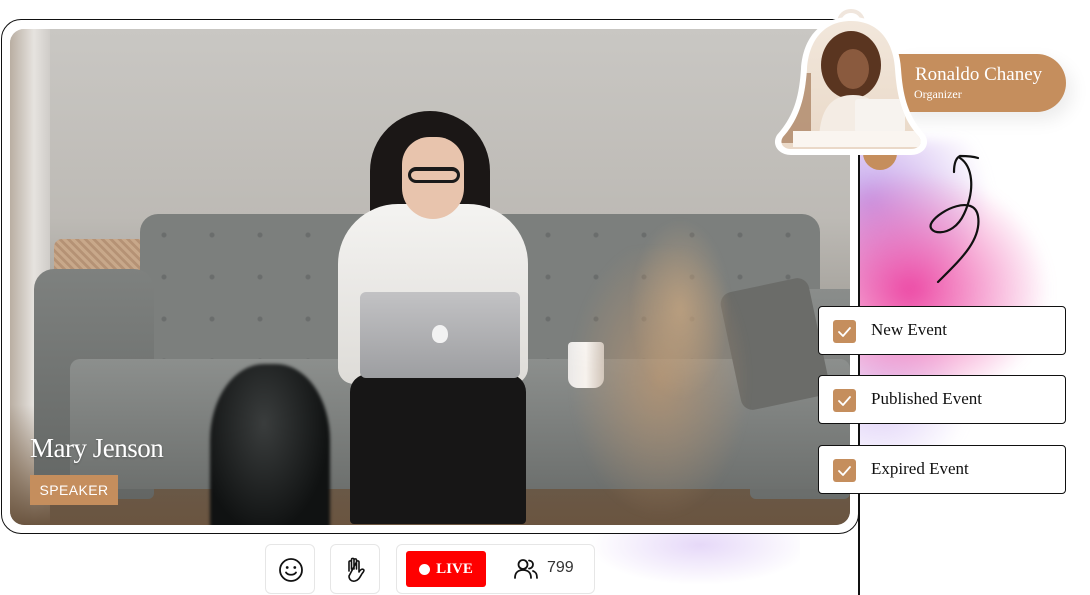  What do you see at coordinates (851, 87) in the screenshot?
I see `organizer-avatar-bell` at bounding box center [851, 87].